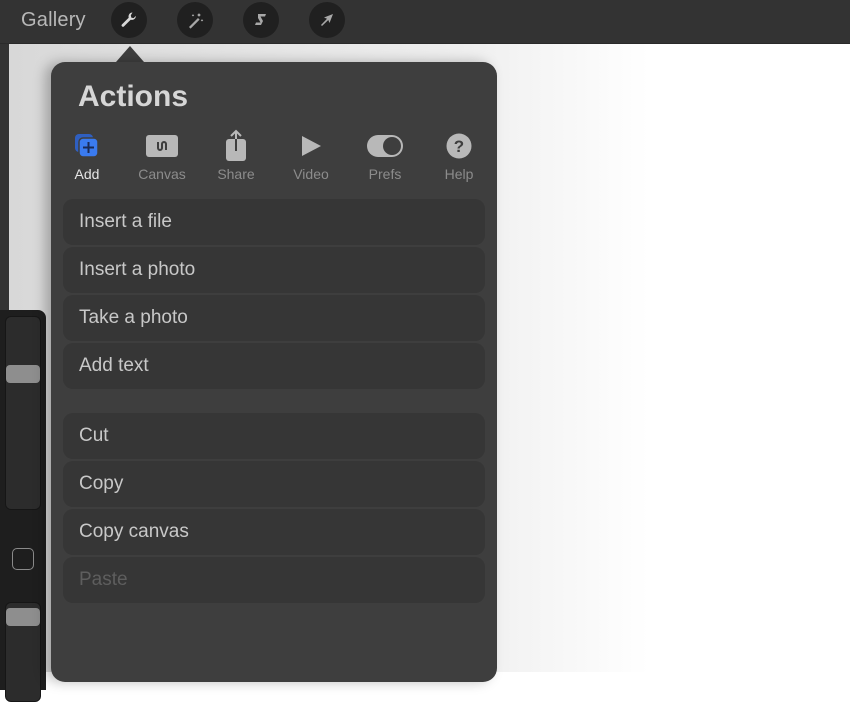  I want to click on cut-item: Cut, so click(274, 436).